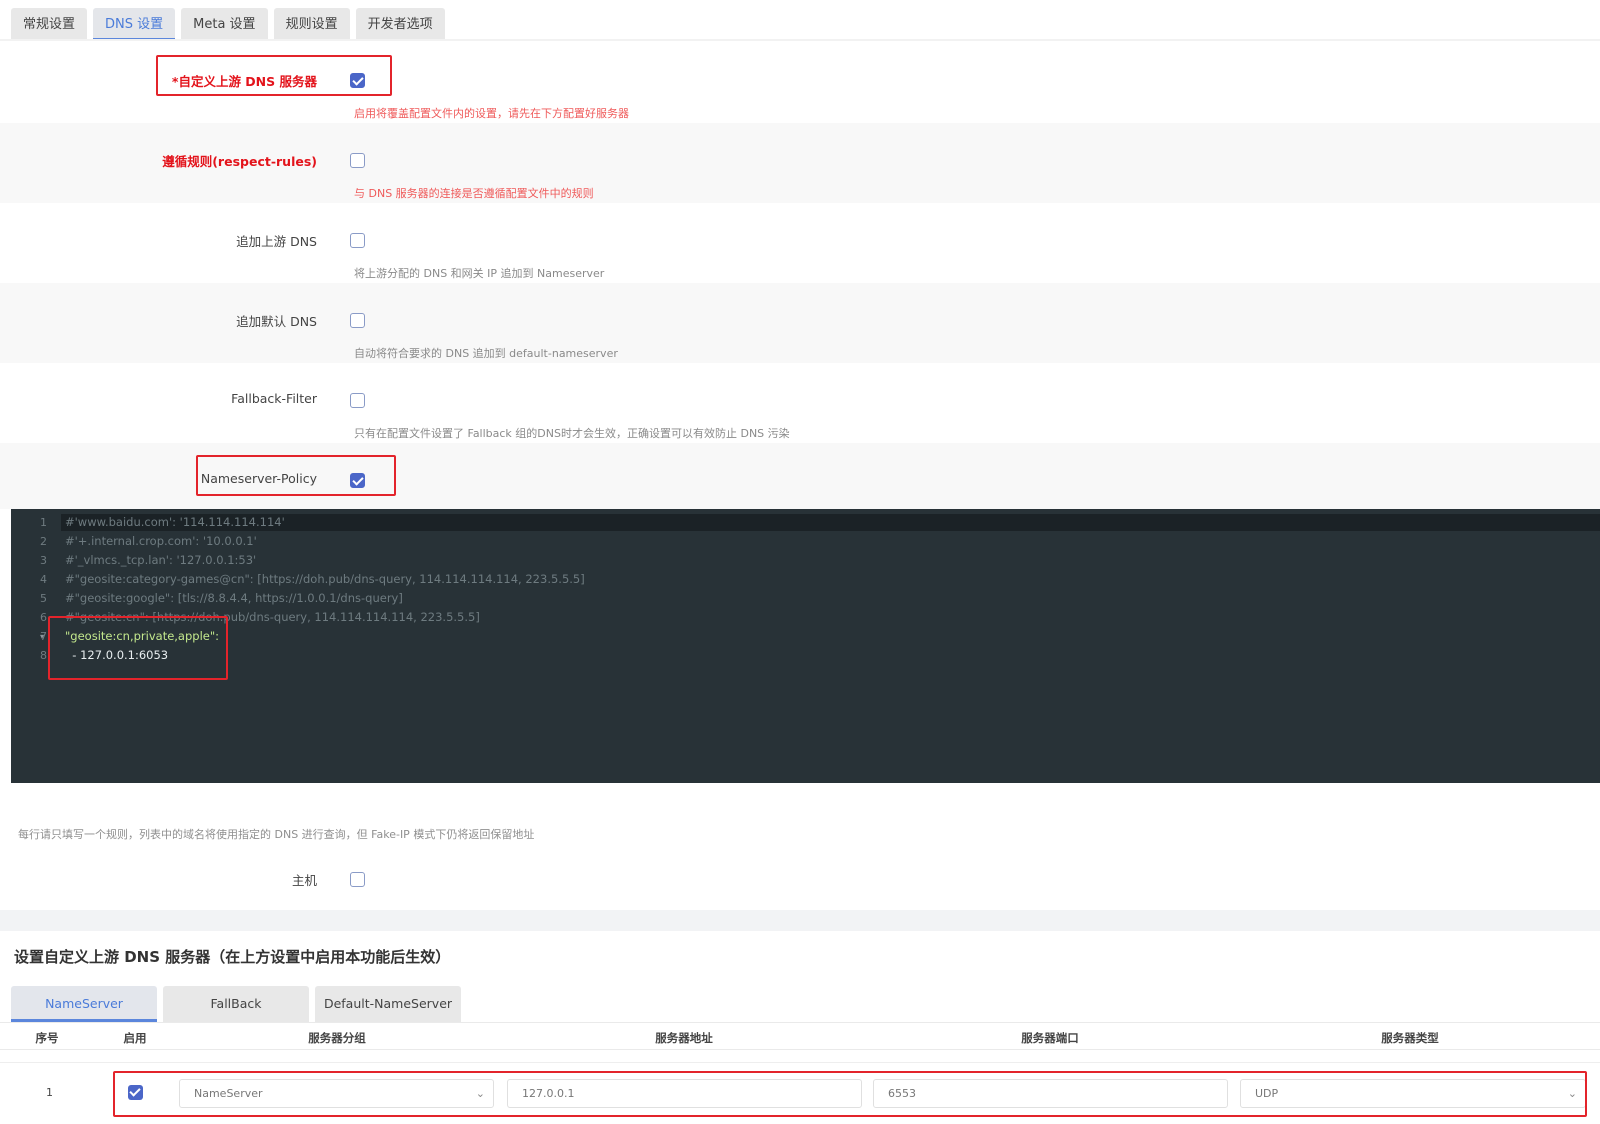  What do you see at coordinates (274, 398) in the screenshot?
I see `setting-label: Fallback-Filter` at bounding box center [274, 398].